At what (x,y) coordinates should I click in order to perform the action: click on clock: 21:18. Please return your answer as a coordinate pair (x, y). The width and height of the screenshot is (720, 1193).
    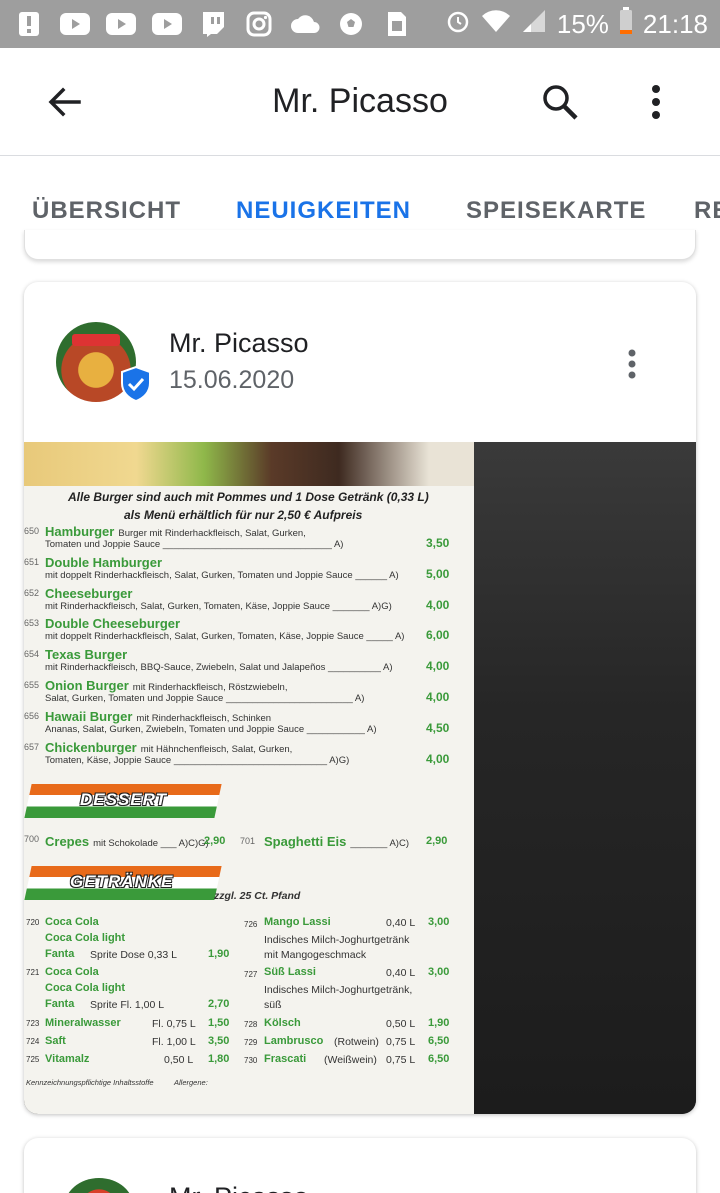
    Looking at the image, I should click on (675, 23).